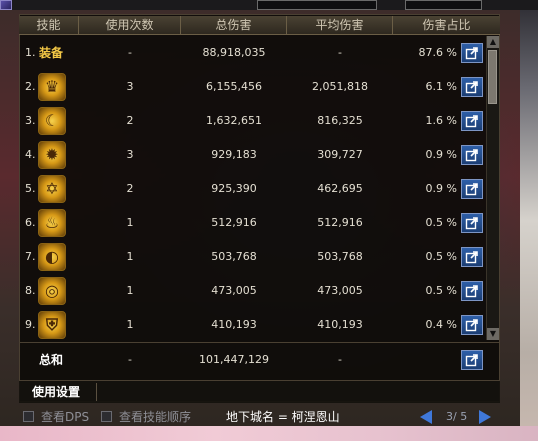  What do you see at coordinates (234, 188) in the screenshot?
I see `row-total-damage: 925,390` at bounding box center [234, 188].